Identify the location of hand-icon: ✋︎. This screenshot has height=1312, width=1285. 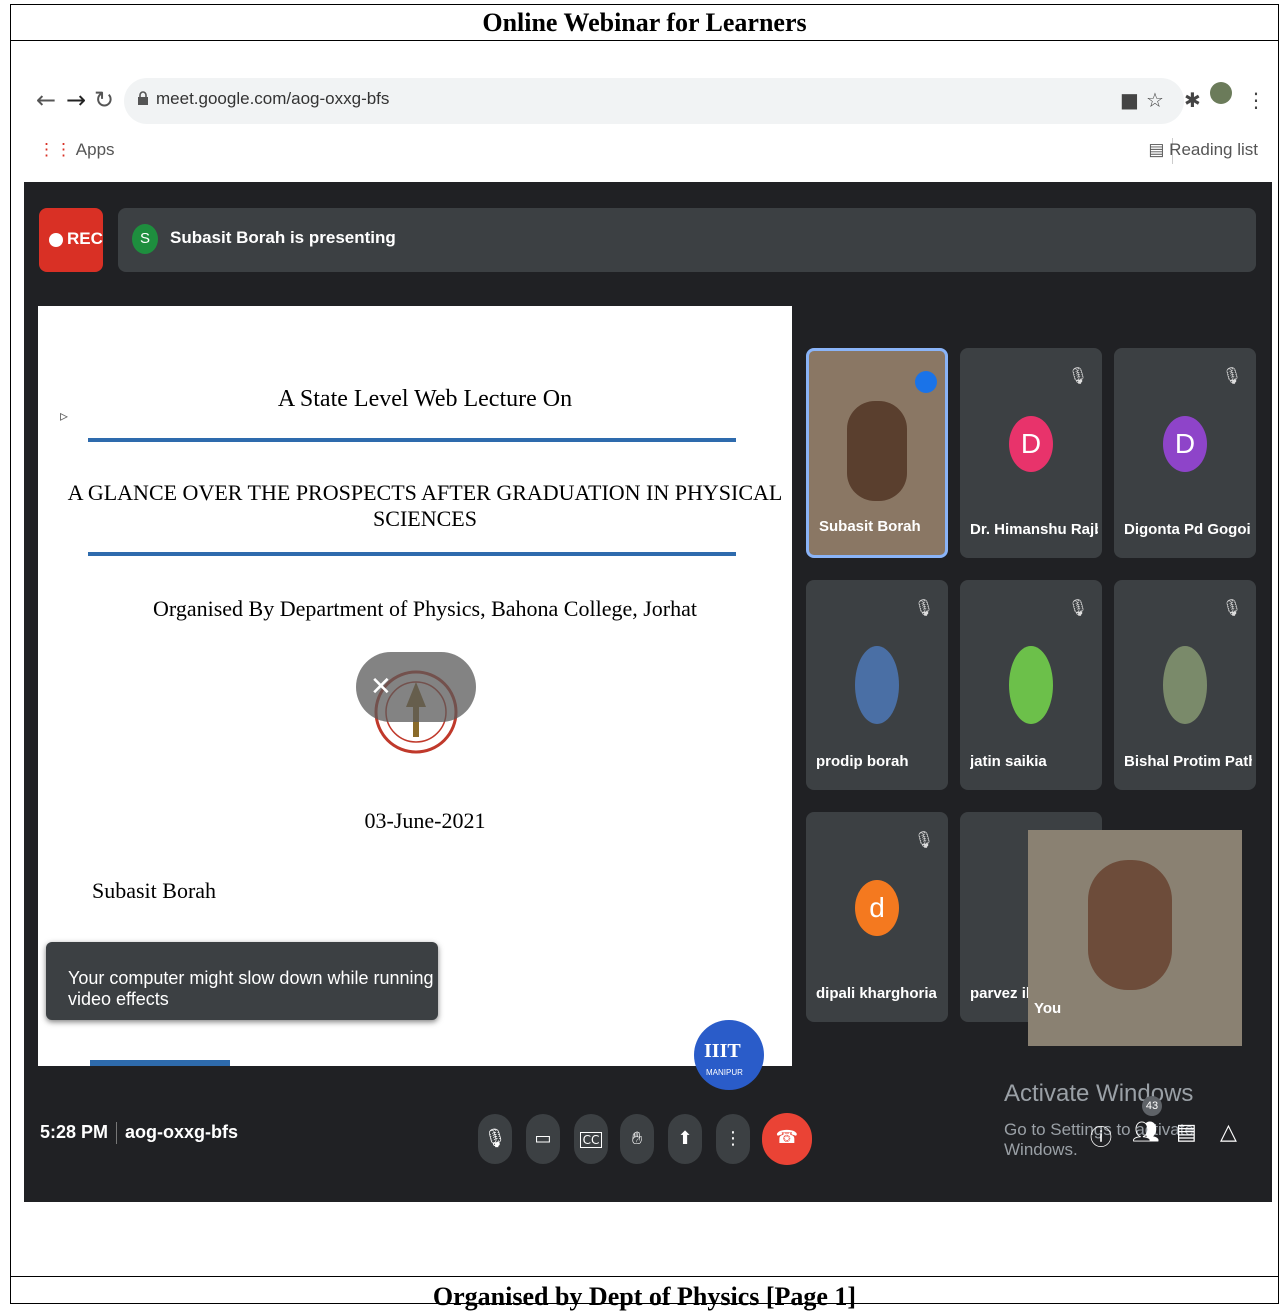
(637, 1138).